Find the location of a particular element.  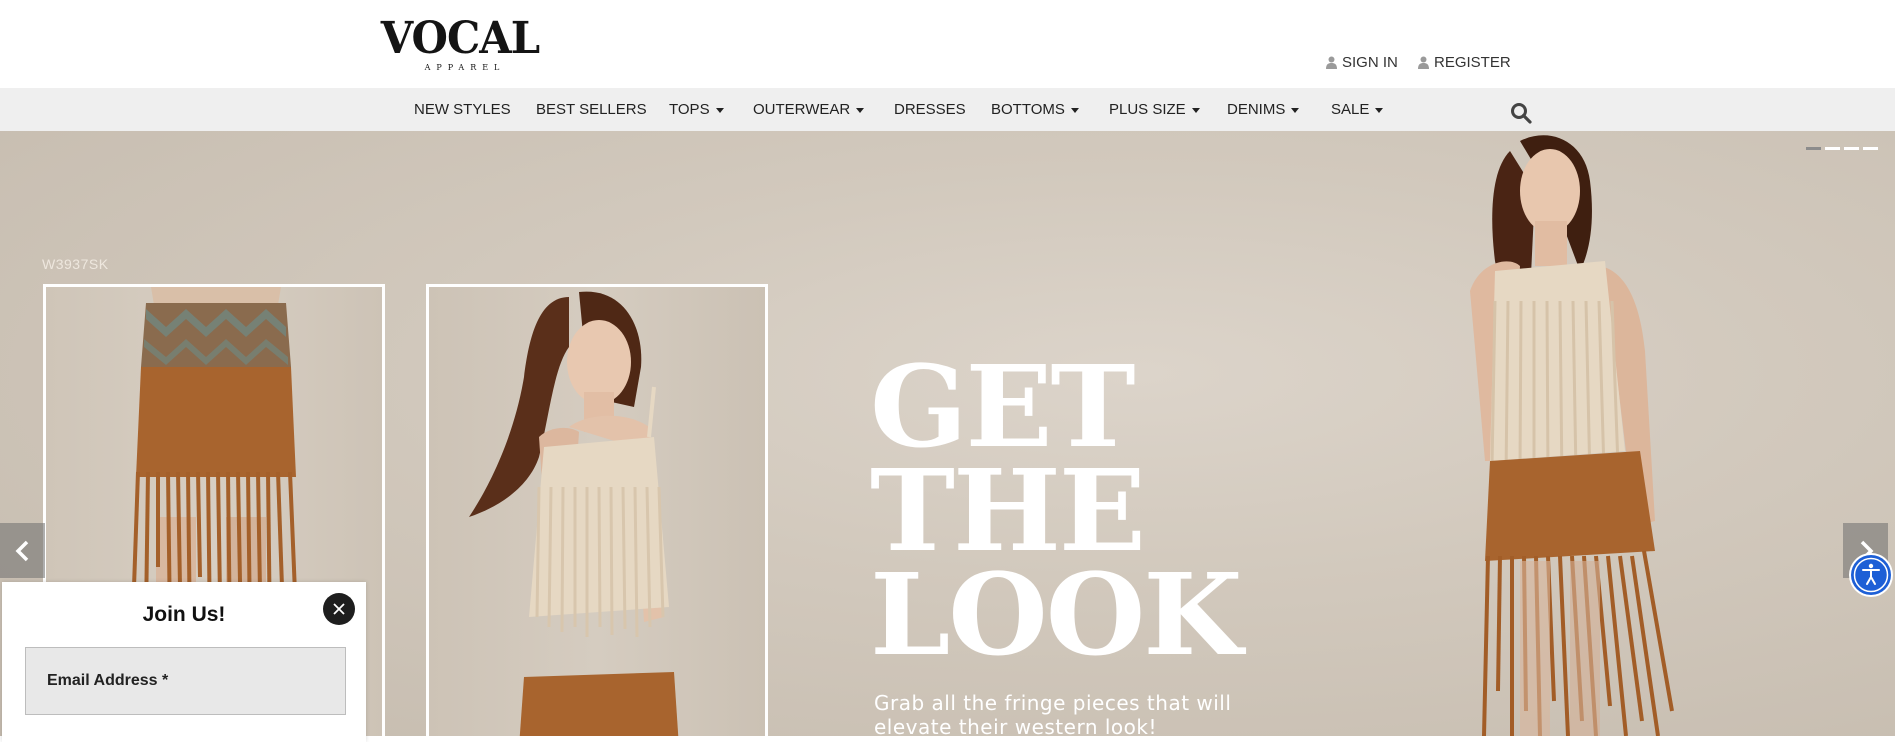

model-illustration is located at coordinates (1572, 435).